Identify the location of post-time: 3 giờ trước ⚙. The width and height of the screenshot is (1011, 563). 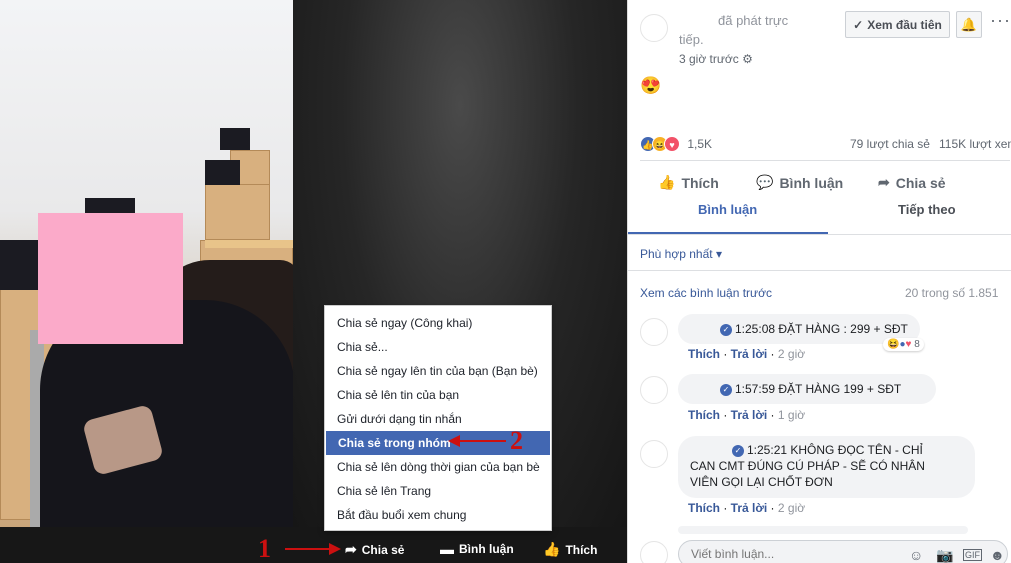
(716, 59).